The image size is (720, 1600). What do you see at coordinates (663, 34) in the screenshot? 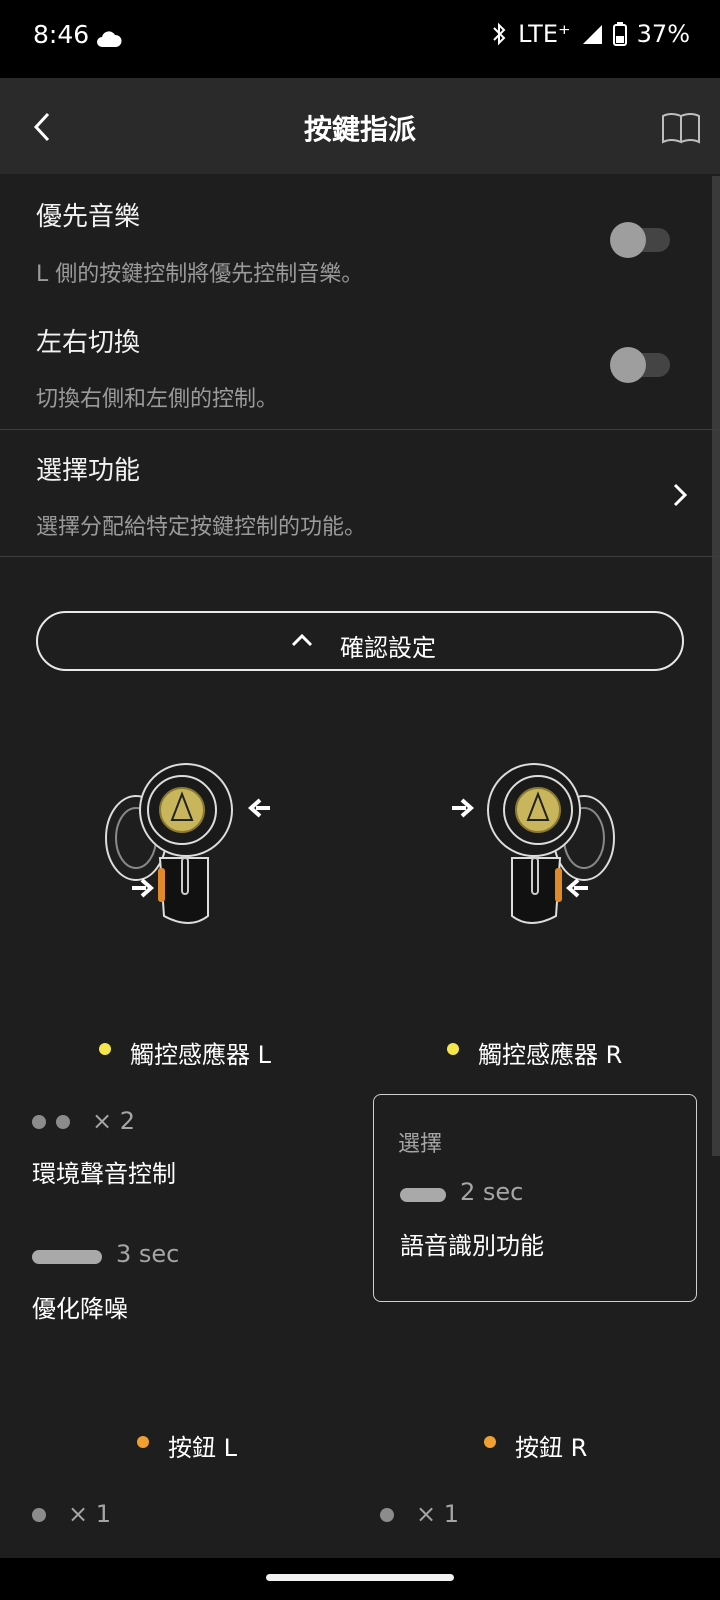
I see `battery-percent: 37%` at bounding box center [663, 34].